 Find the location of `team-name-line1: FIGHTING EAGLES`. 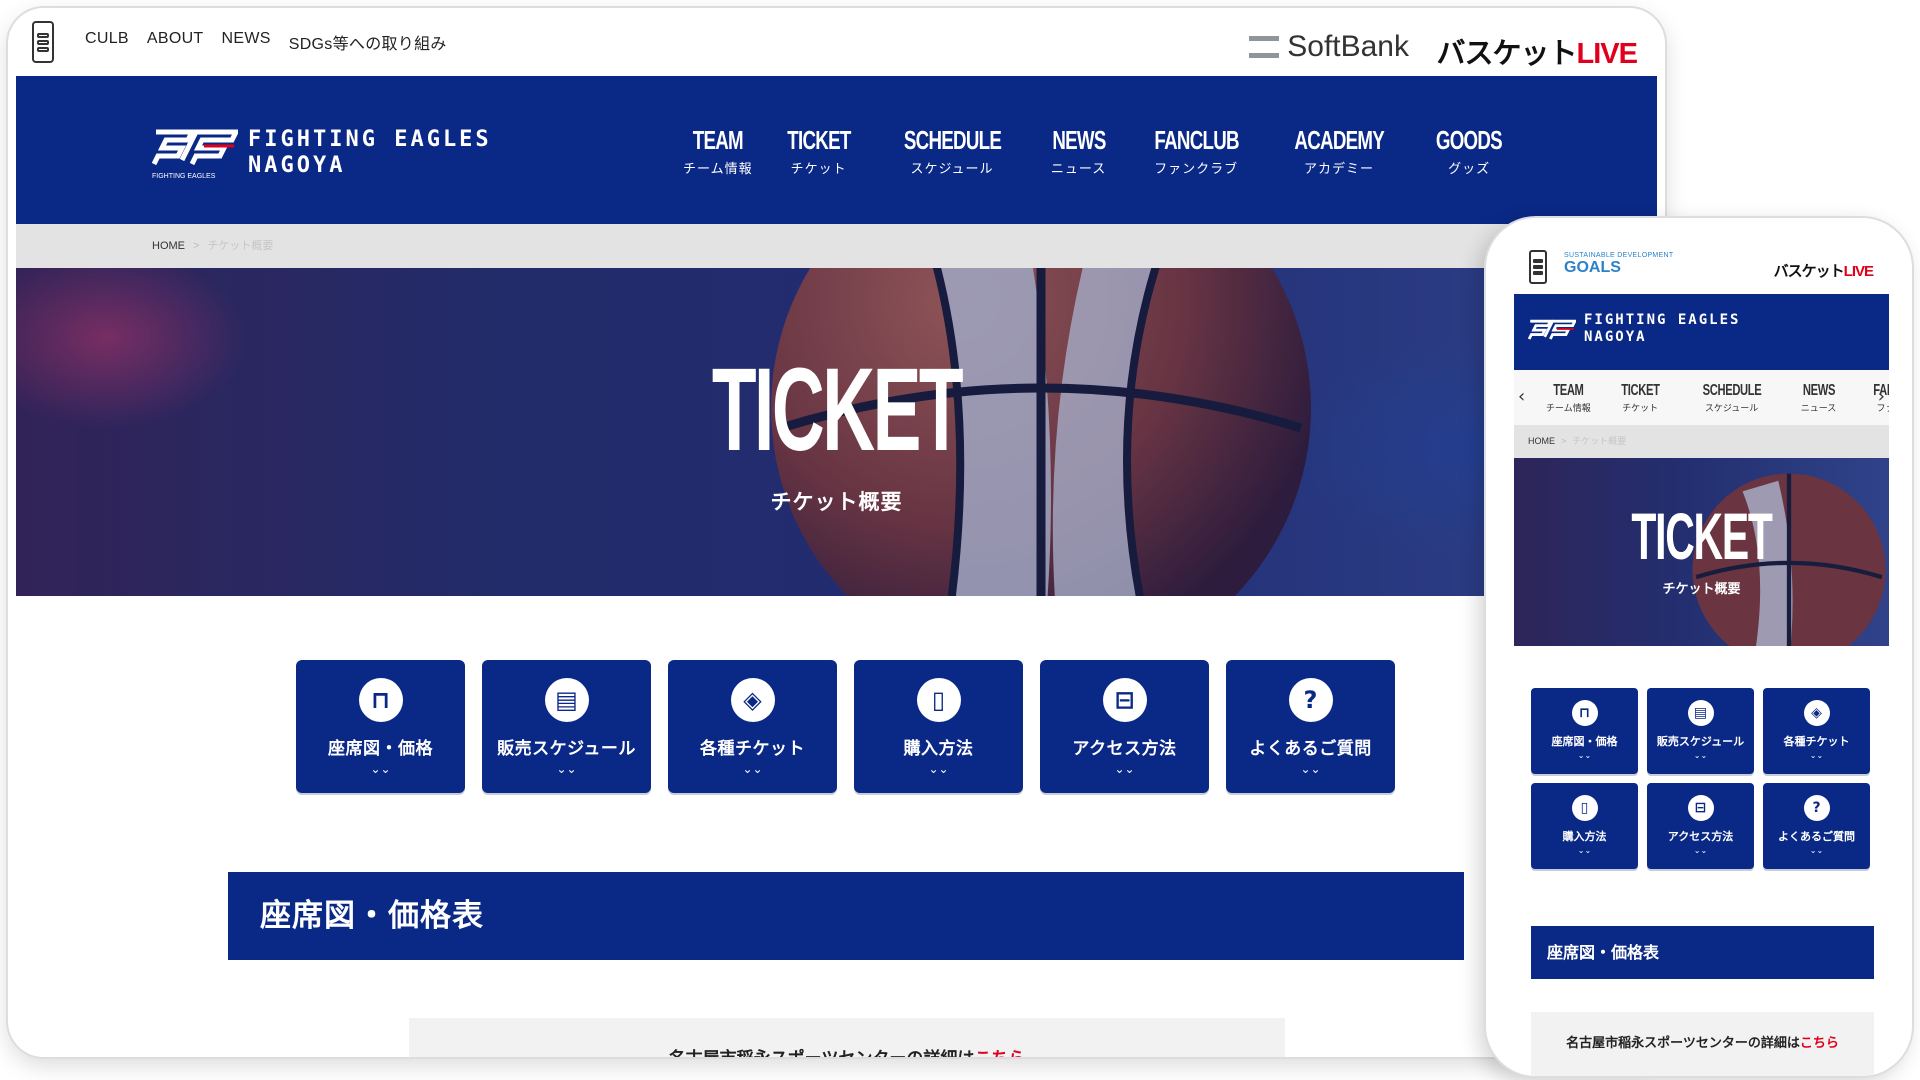

team-name-line1: FIGHTING EAGLES is located at coordinates (370, 139).